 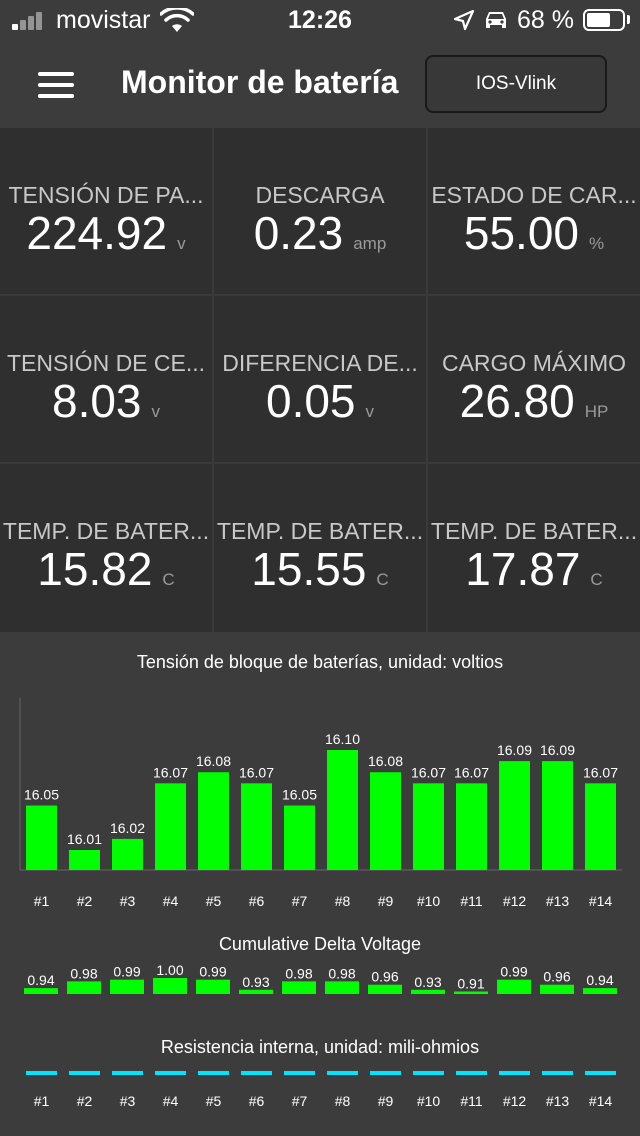 I want to click on metric-tile: ESTADO DE CAR... 55.00%, so click(x=534, y=211).